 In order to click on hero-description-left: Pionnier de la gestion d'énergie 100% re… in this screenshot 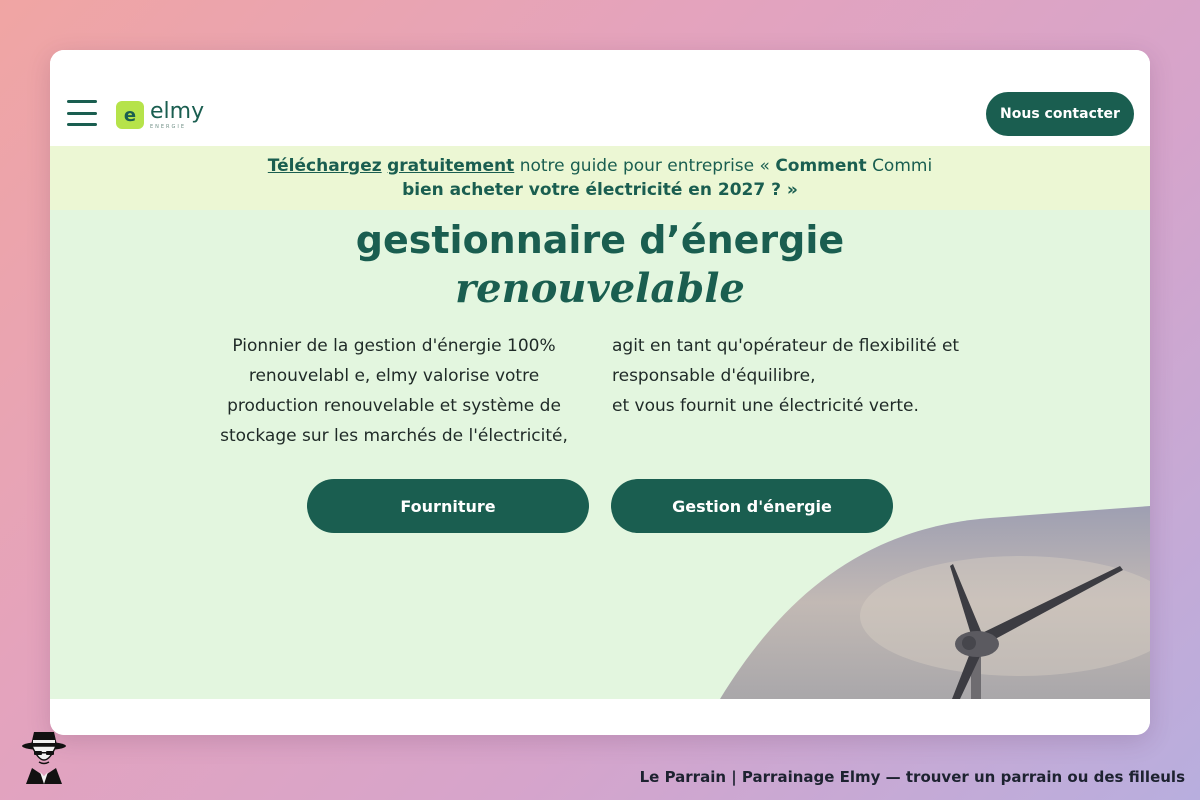, I will do `click(394, 391)`.